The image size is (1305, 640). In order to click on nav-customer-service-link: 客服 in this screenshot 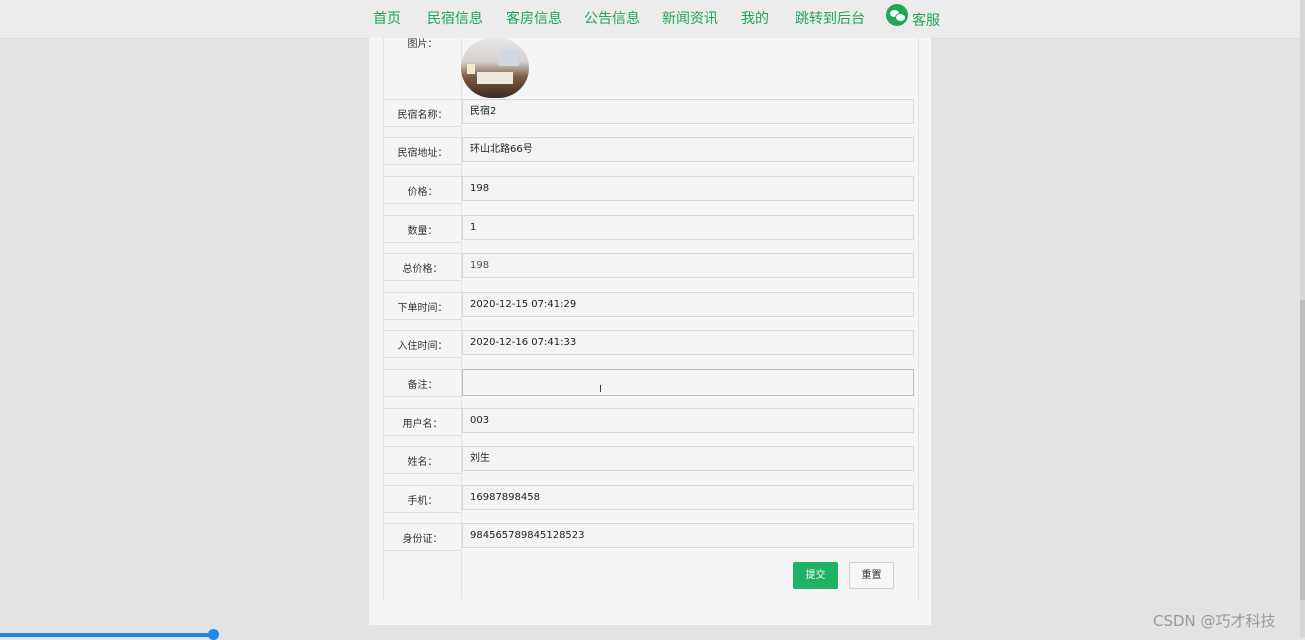, I will do `click(926, 20)`.